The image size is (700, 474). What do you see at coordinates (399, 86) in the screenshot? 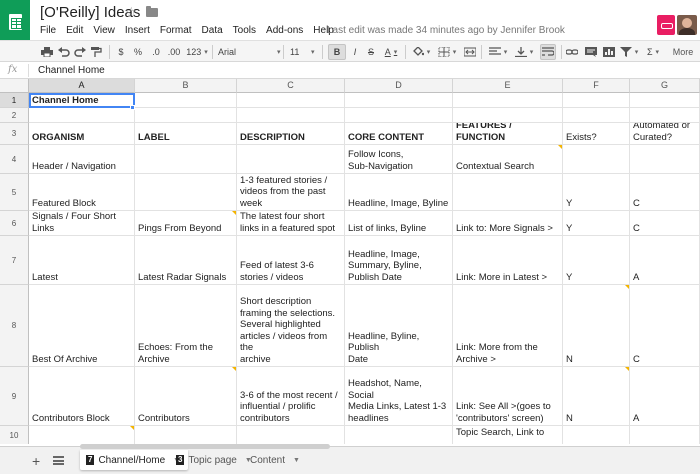
I see `column-header-d: D` at bounding box center [399, 86].